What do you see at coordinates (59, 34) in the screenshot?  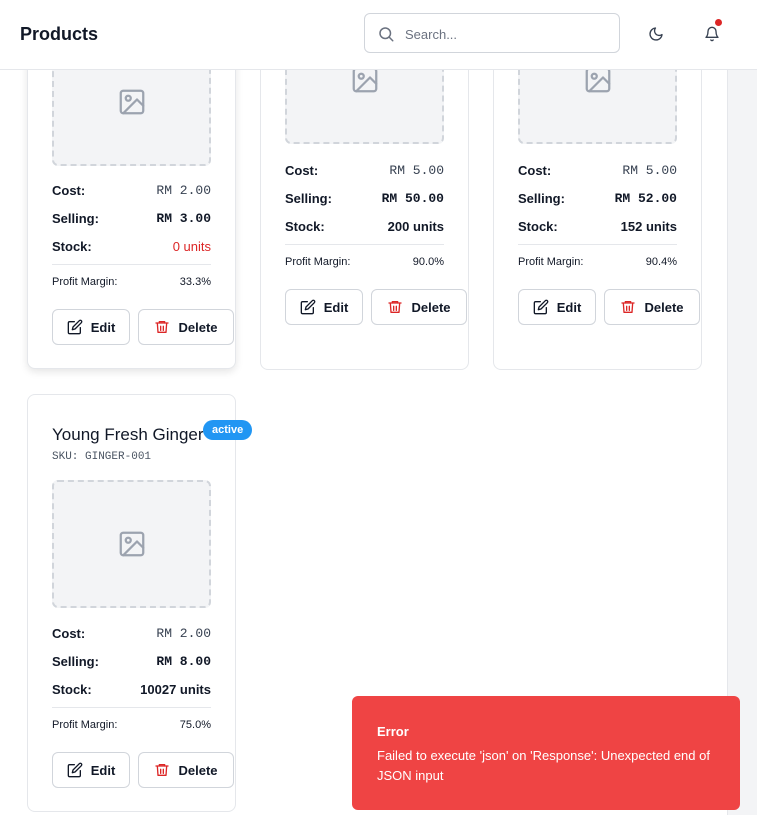 I see `page-title: Products` at bounding box center [59, 34].